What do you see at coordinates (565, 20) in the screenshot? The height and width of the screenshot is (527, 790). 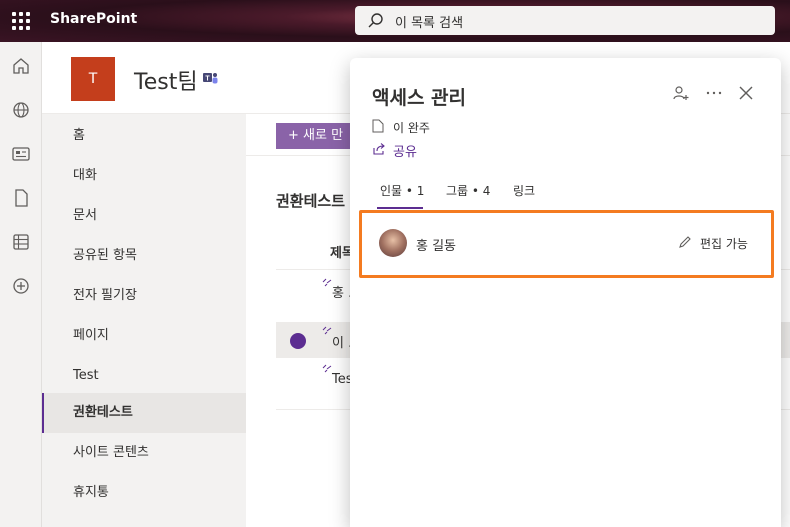 I see `search-box: 이 목록 검색` at bounding box center [565, 20].